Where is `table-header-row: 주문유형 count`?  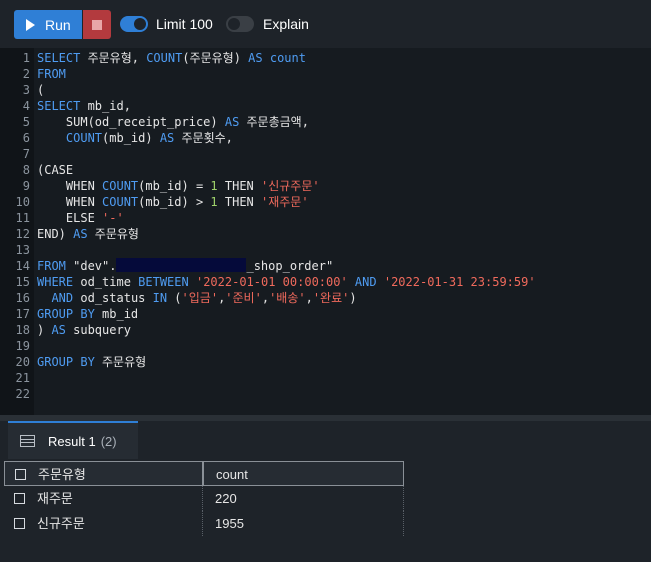 table-header-row: 주문유형 count is located at coordinates (327, 473).